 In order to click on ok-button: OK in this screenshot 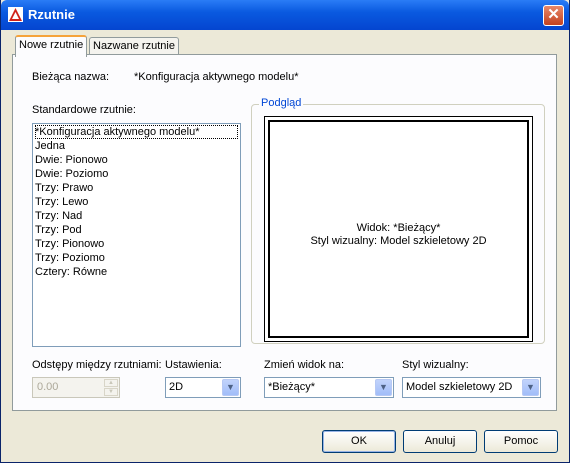, I will do `click(359, 441)`.